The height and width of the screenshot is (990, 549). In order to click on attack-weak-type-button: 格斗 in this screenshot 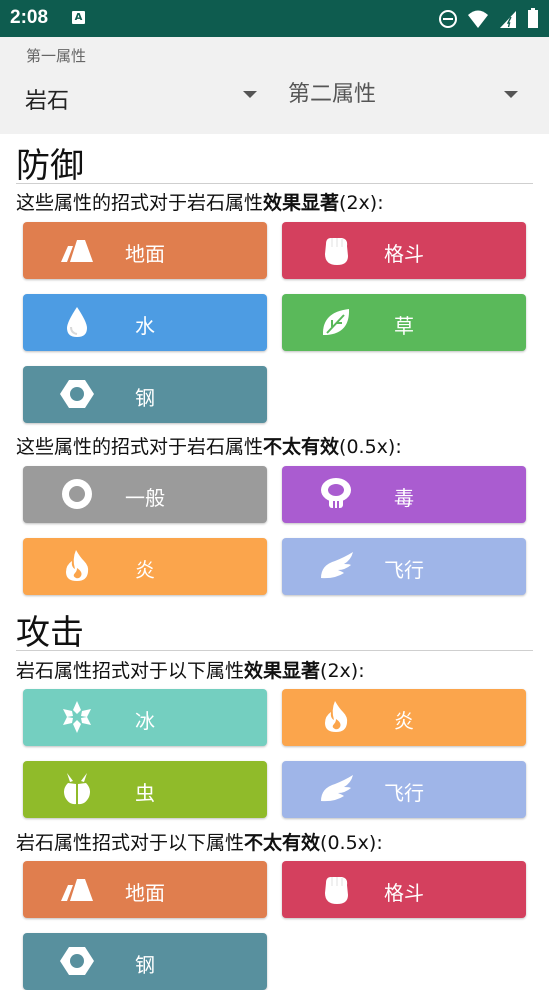, I will do `click(404, 889)`.